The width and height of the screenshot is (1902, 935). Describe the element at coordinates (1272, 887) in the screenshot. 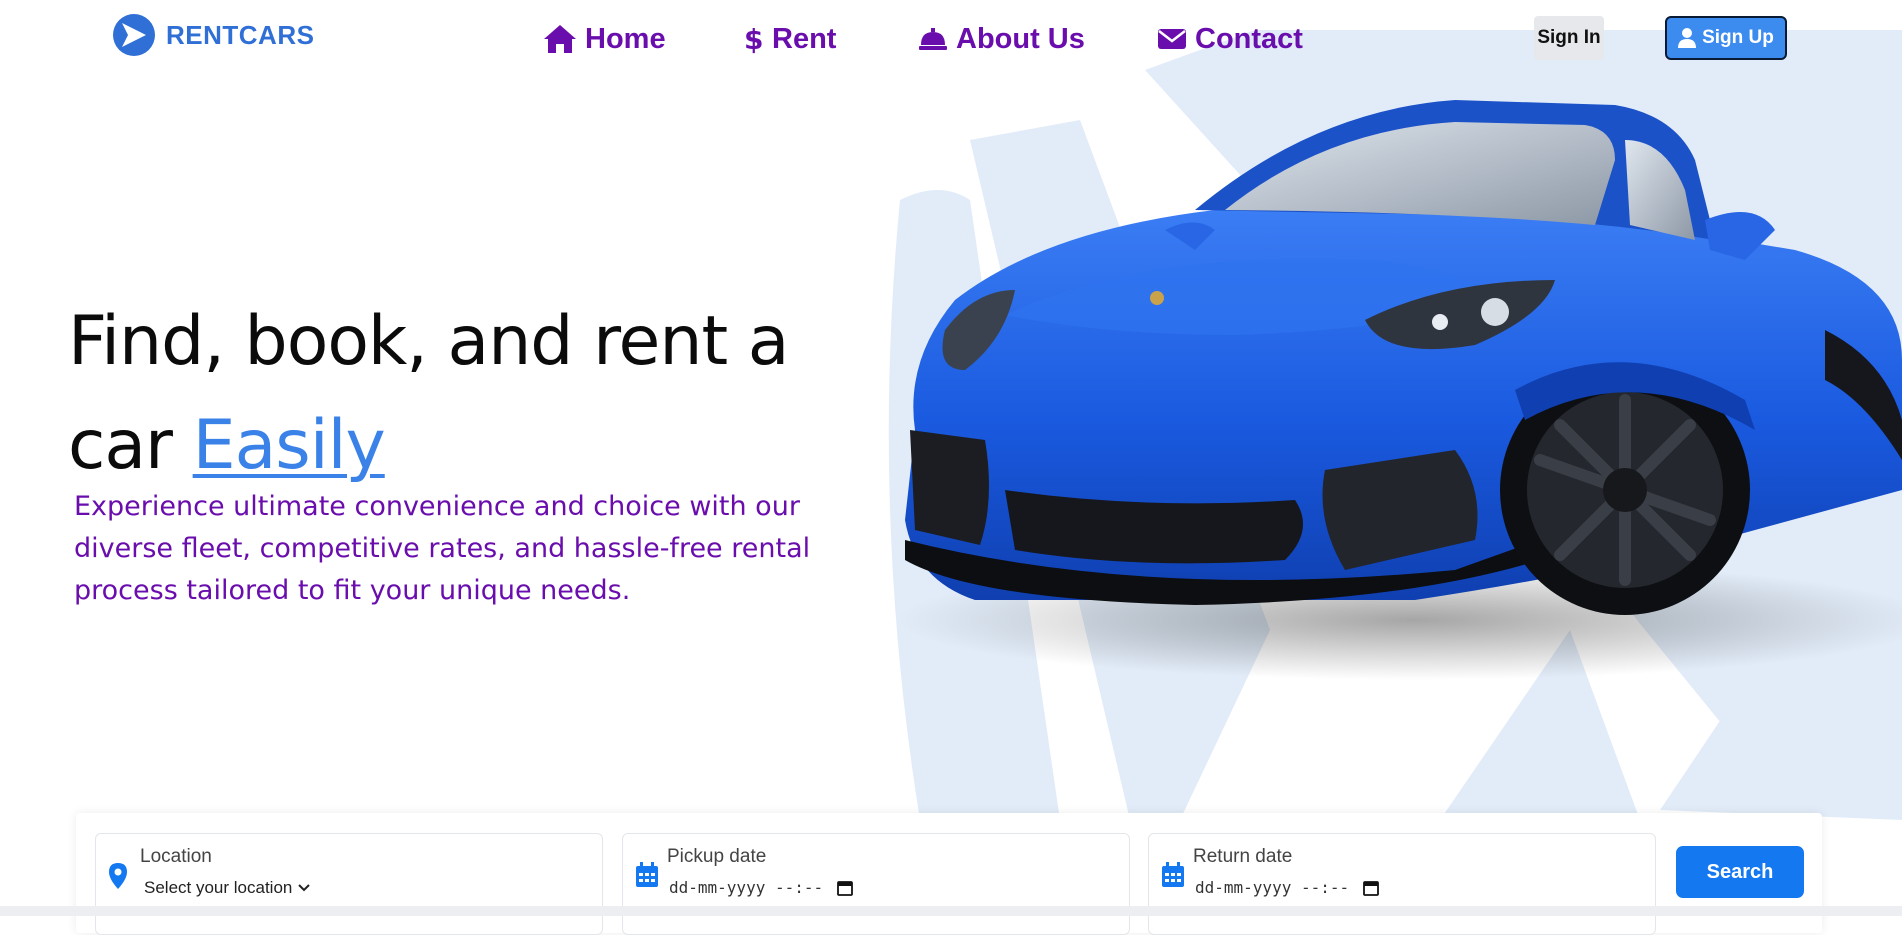

I see `return-date-value: dd-mm-yyyy --:--` at that location.